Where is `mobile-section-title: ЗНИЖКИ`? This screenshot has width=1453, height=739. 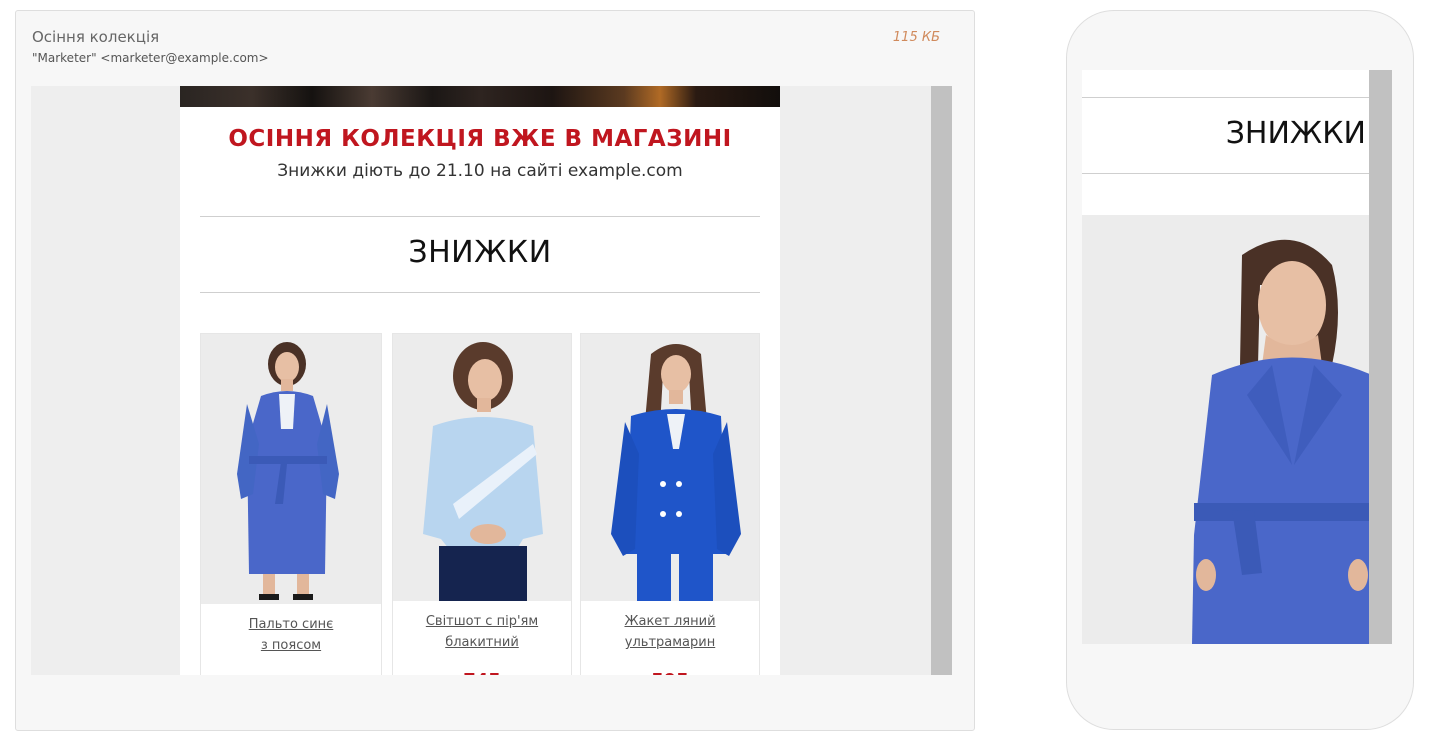
mobile-section-title: ЗНИЖКИ is located at coordinates (1295, 133).